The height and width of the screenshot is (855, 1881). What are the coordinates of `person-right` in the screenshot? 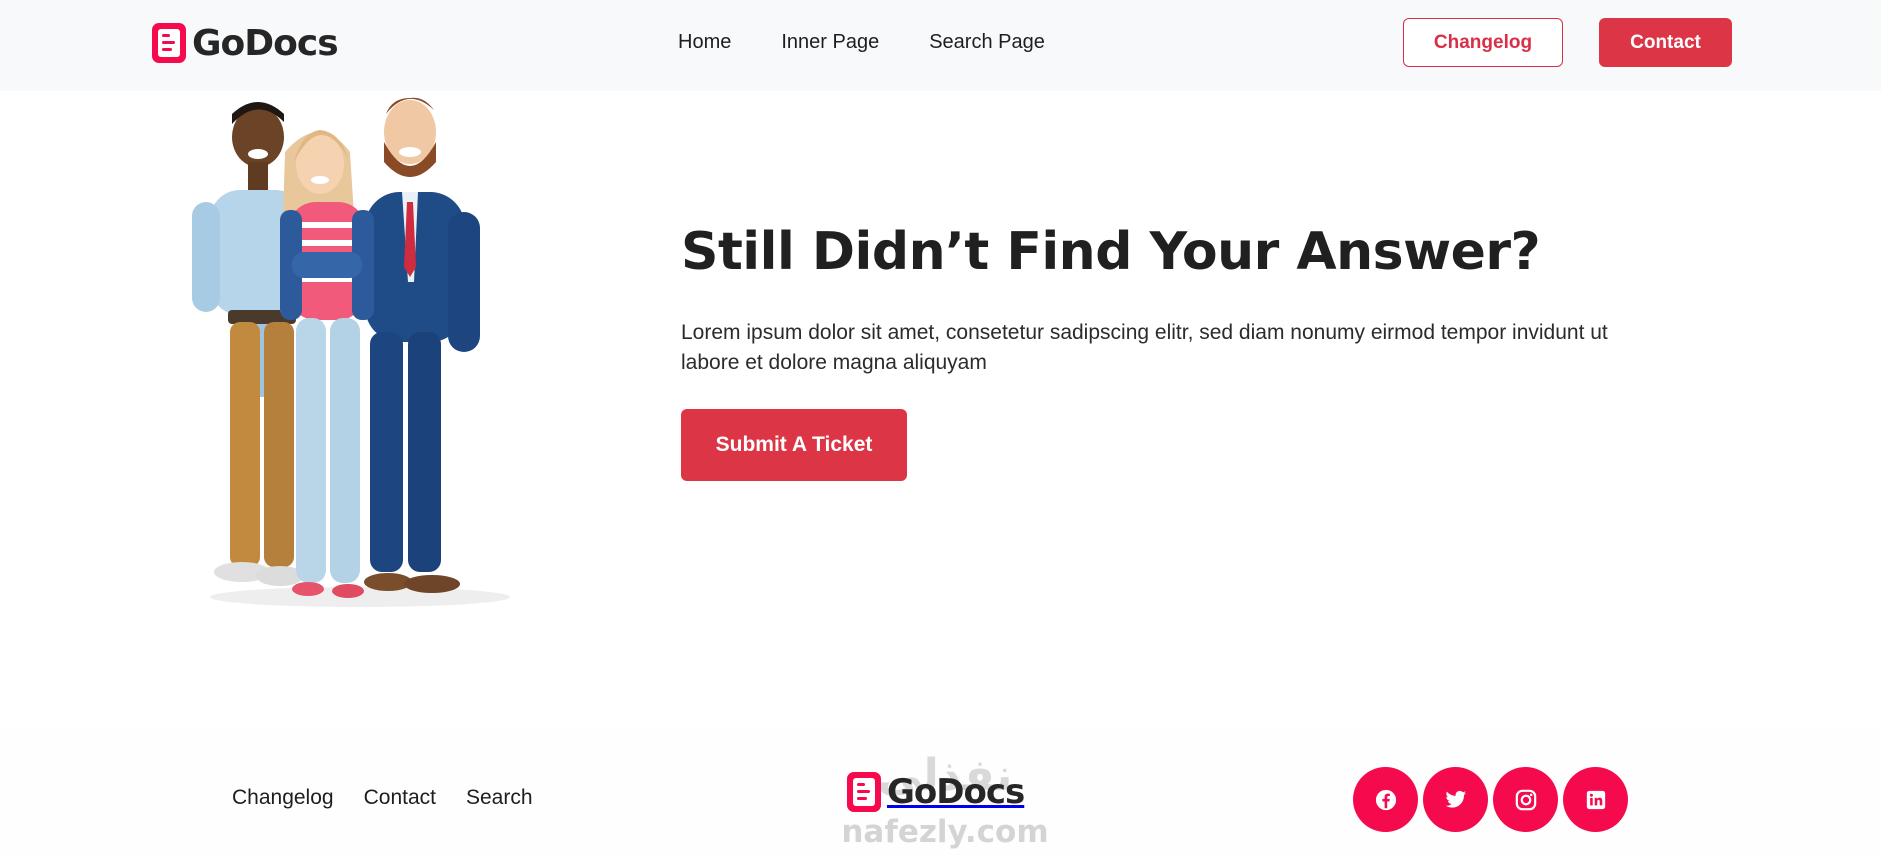 It's located at (422, 345).